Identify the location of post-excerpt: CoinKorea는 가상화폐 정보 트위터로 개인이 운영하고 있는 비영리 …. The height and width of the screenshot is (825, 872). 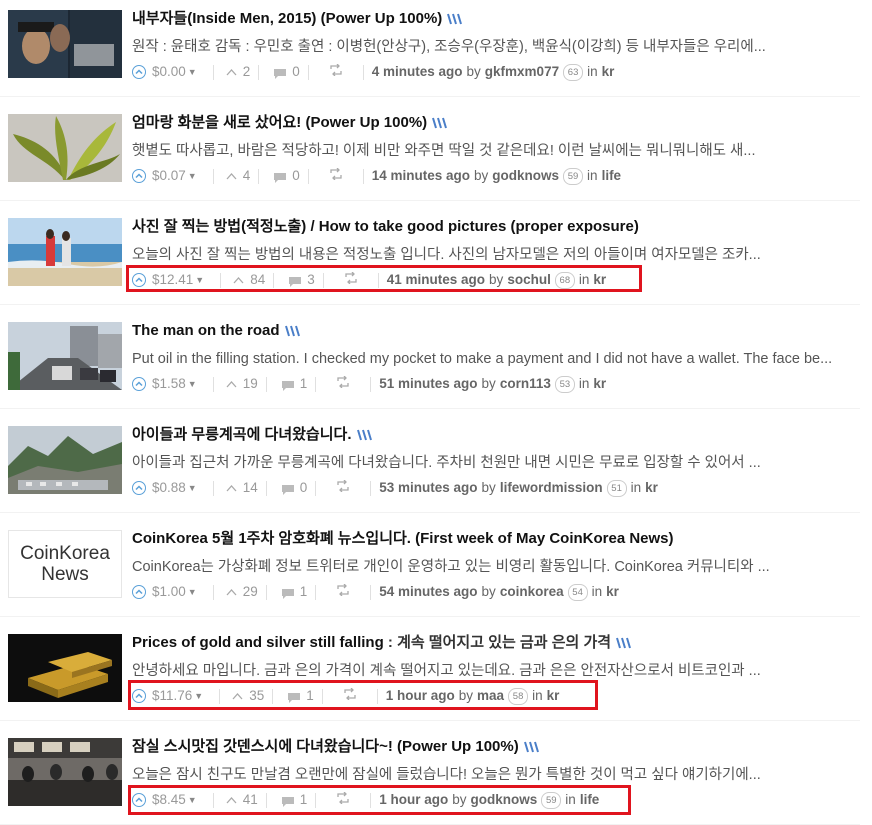
(488, 567).